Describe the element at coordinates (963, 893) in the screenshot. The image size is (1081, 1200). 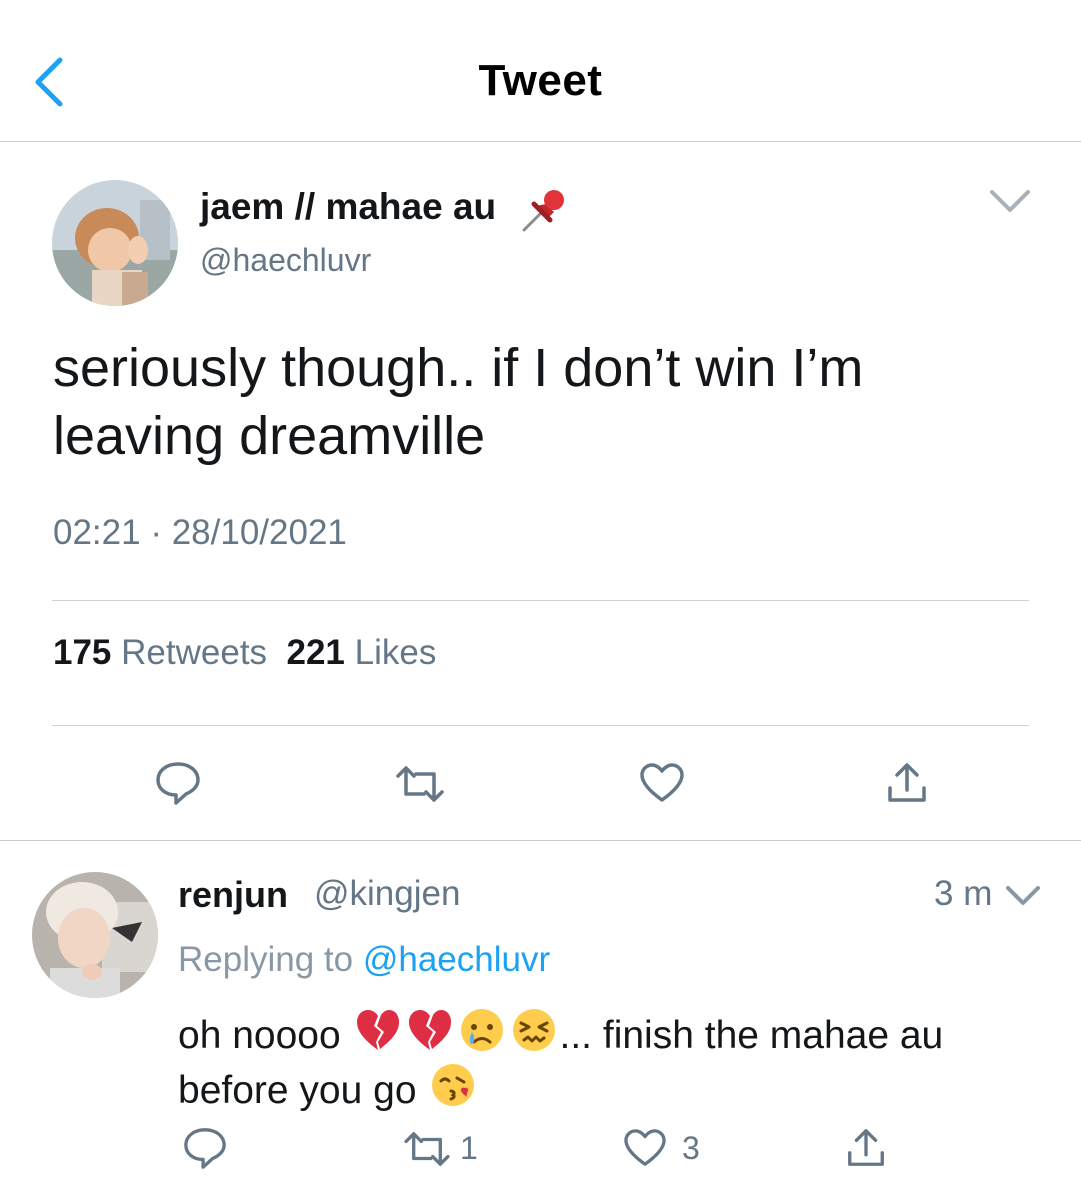
I see `reply-timestamp: 3 m` at that location.